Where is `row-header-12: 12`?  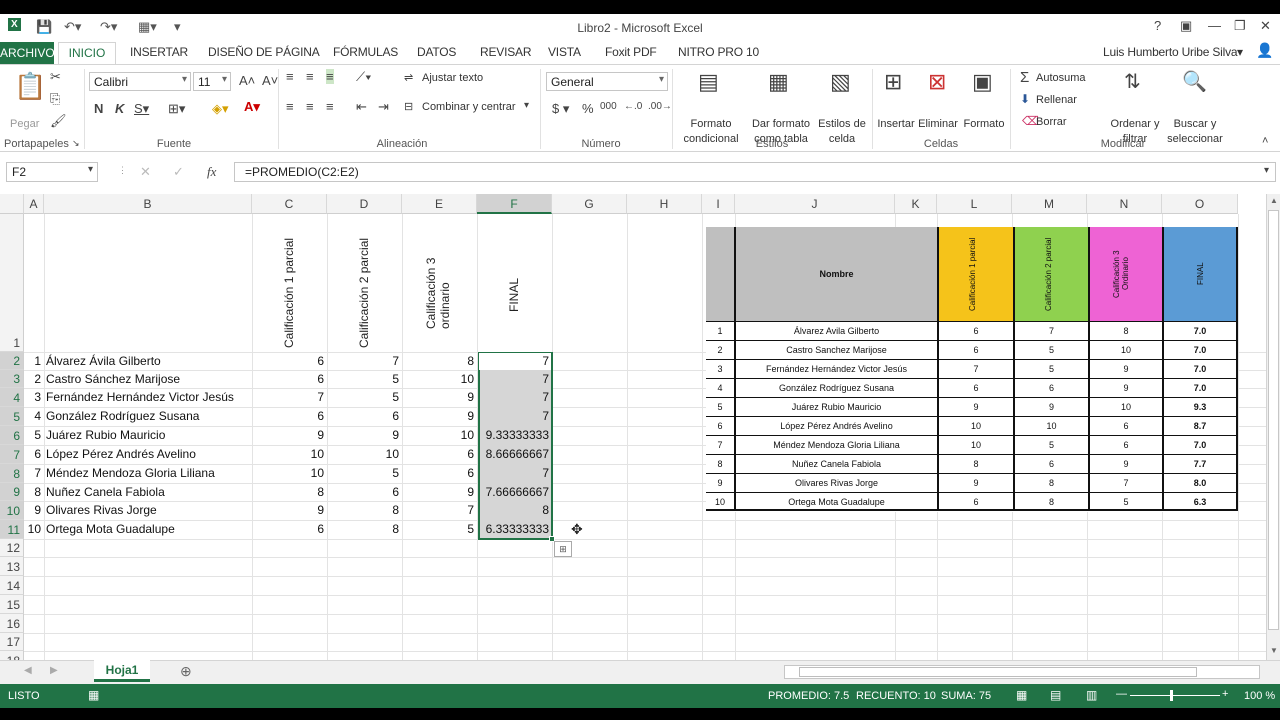 row-header-12: 12 is located at coordinates (12, 548).